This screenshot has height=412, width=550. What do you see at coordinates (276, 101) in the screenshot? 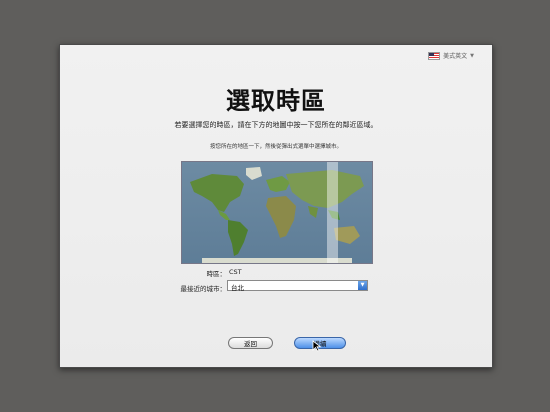
I see `page-title: 選取時區` at bounding box center [276, 101].